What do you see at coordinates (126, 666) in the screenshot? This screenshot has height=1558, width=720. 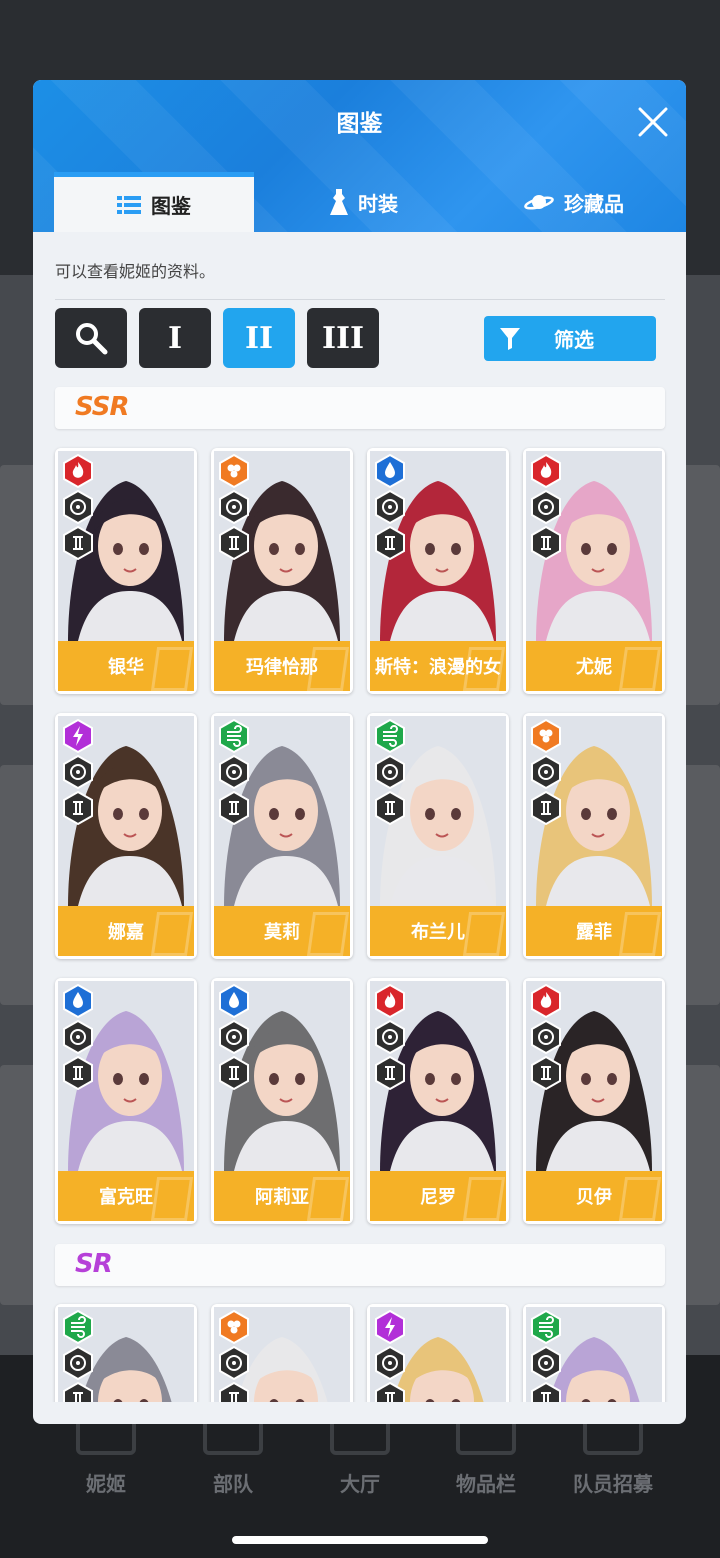 I see `character-name: 银华` at bounding box center [126, 666].